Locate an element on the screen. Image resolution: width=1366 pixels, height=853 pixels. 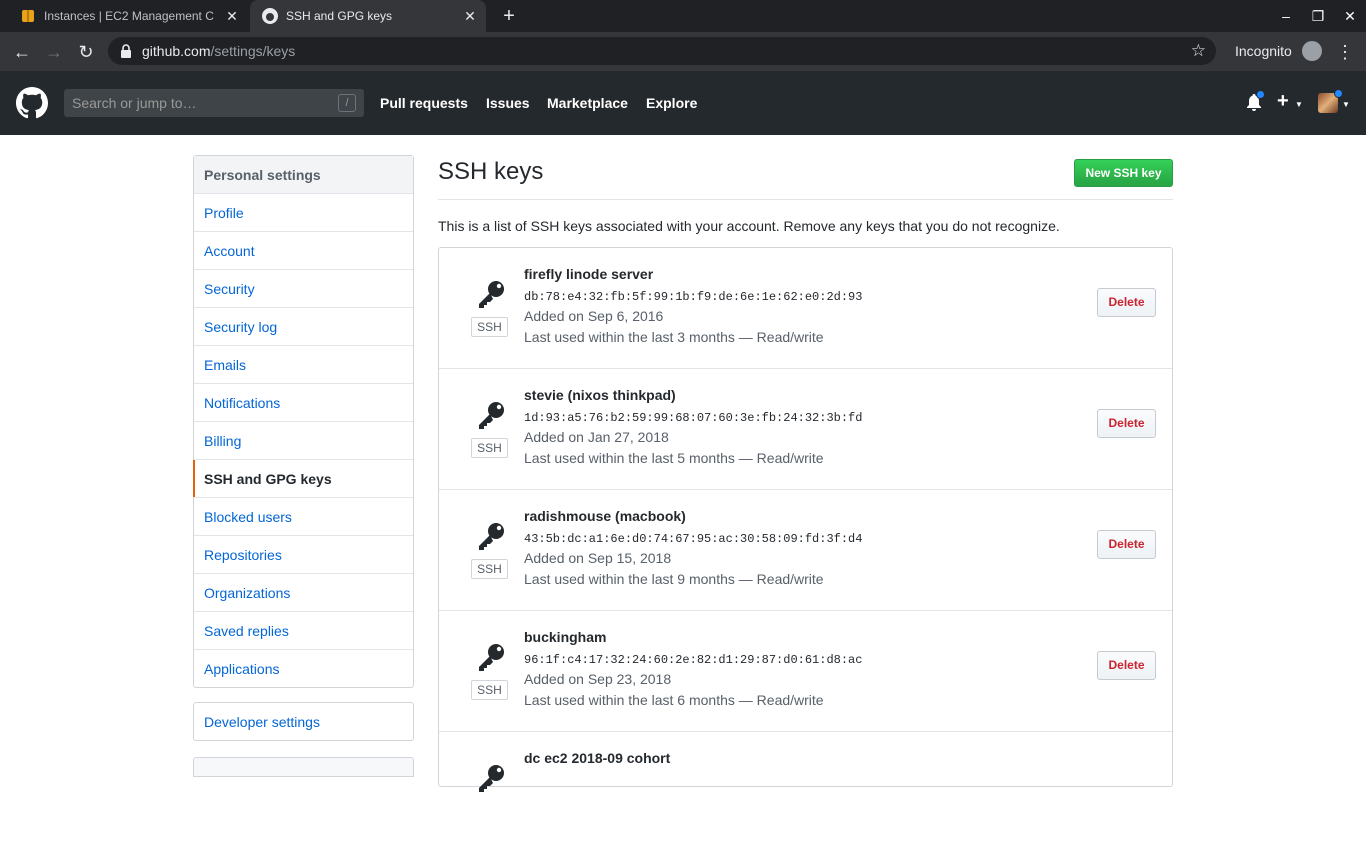
browser-tab-ssh-keys: SSH and GPG keys ✕ is located at coordinates (368, 16).